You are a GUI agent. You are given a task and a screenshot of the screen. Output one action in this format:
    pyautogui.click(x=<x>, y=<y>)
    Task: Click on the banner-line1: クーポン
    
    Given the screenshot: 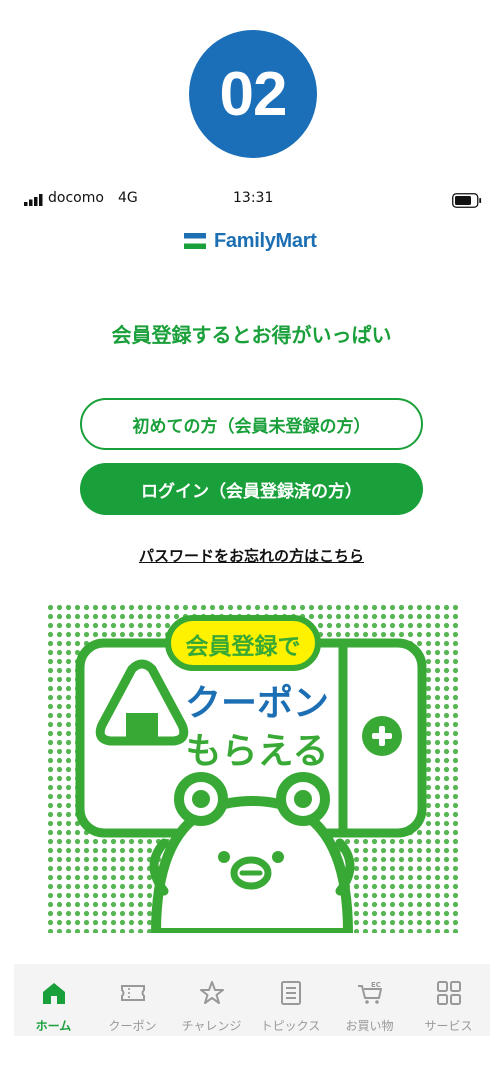 What is the action you would take?
    pyautogui.click(x=257, y=703)
    